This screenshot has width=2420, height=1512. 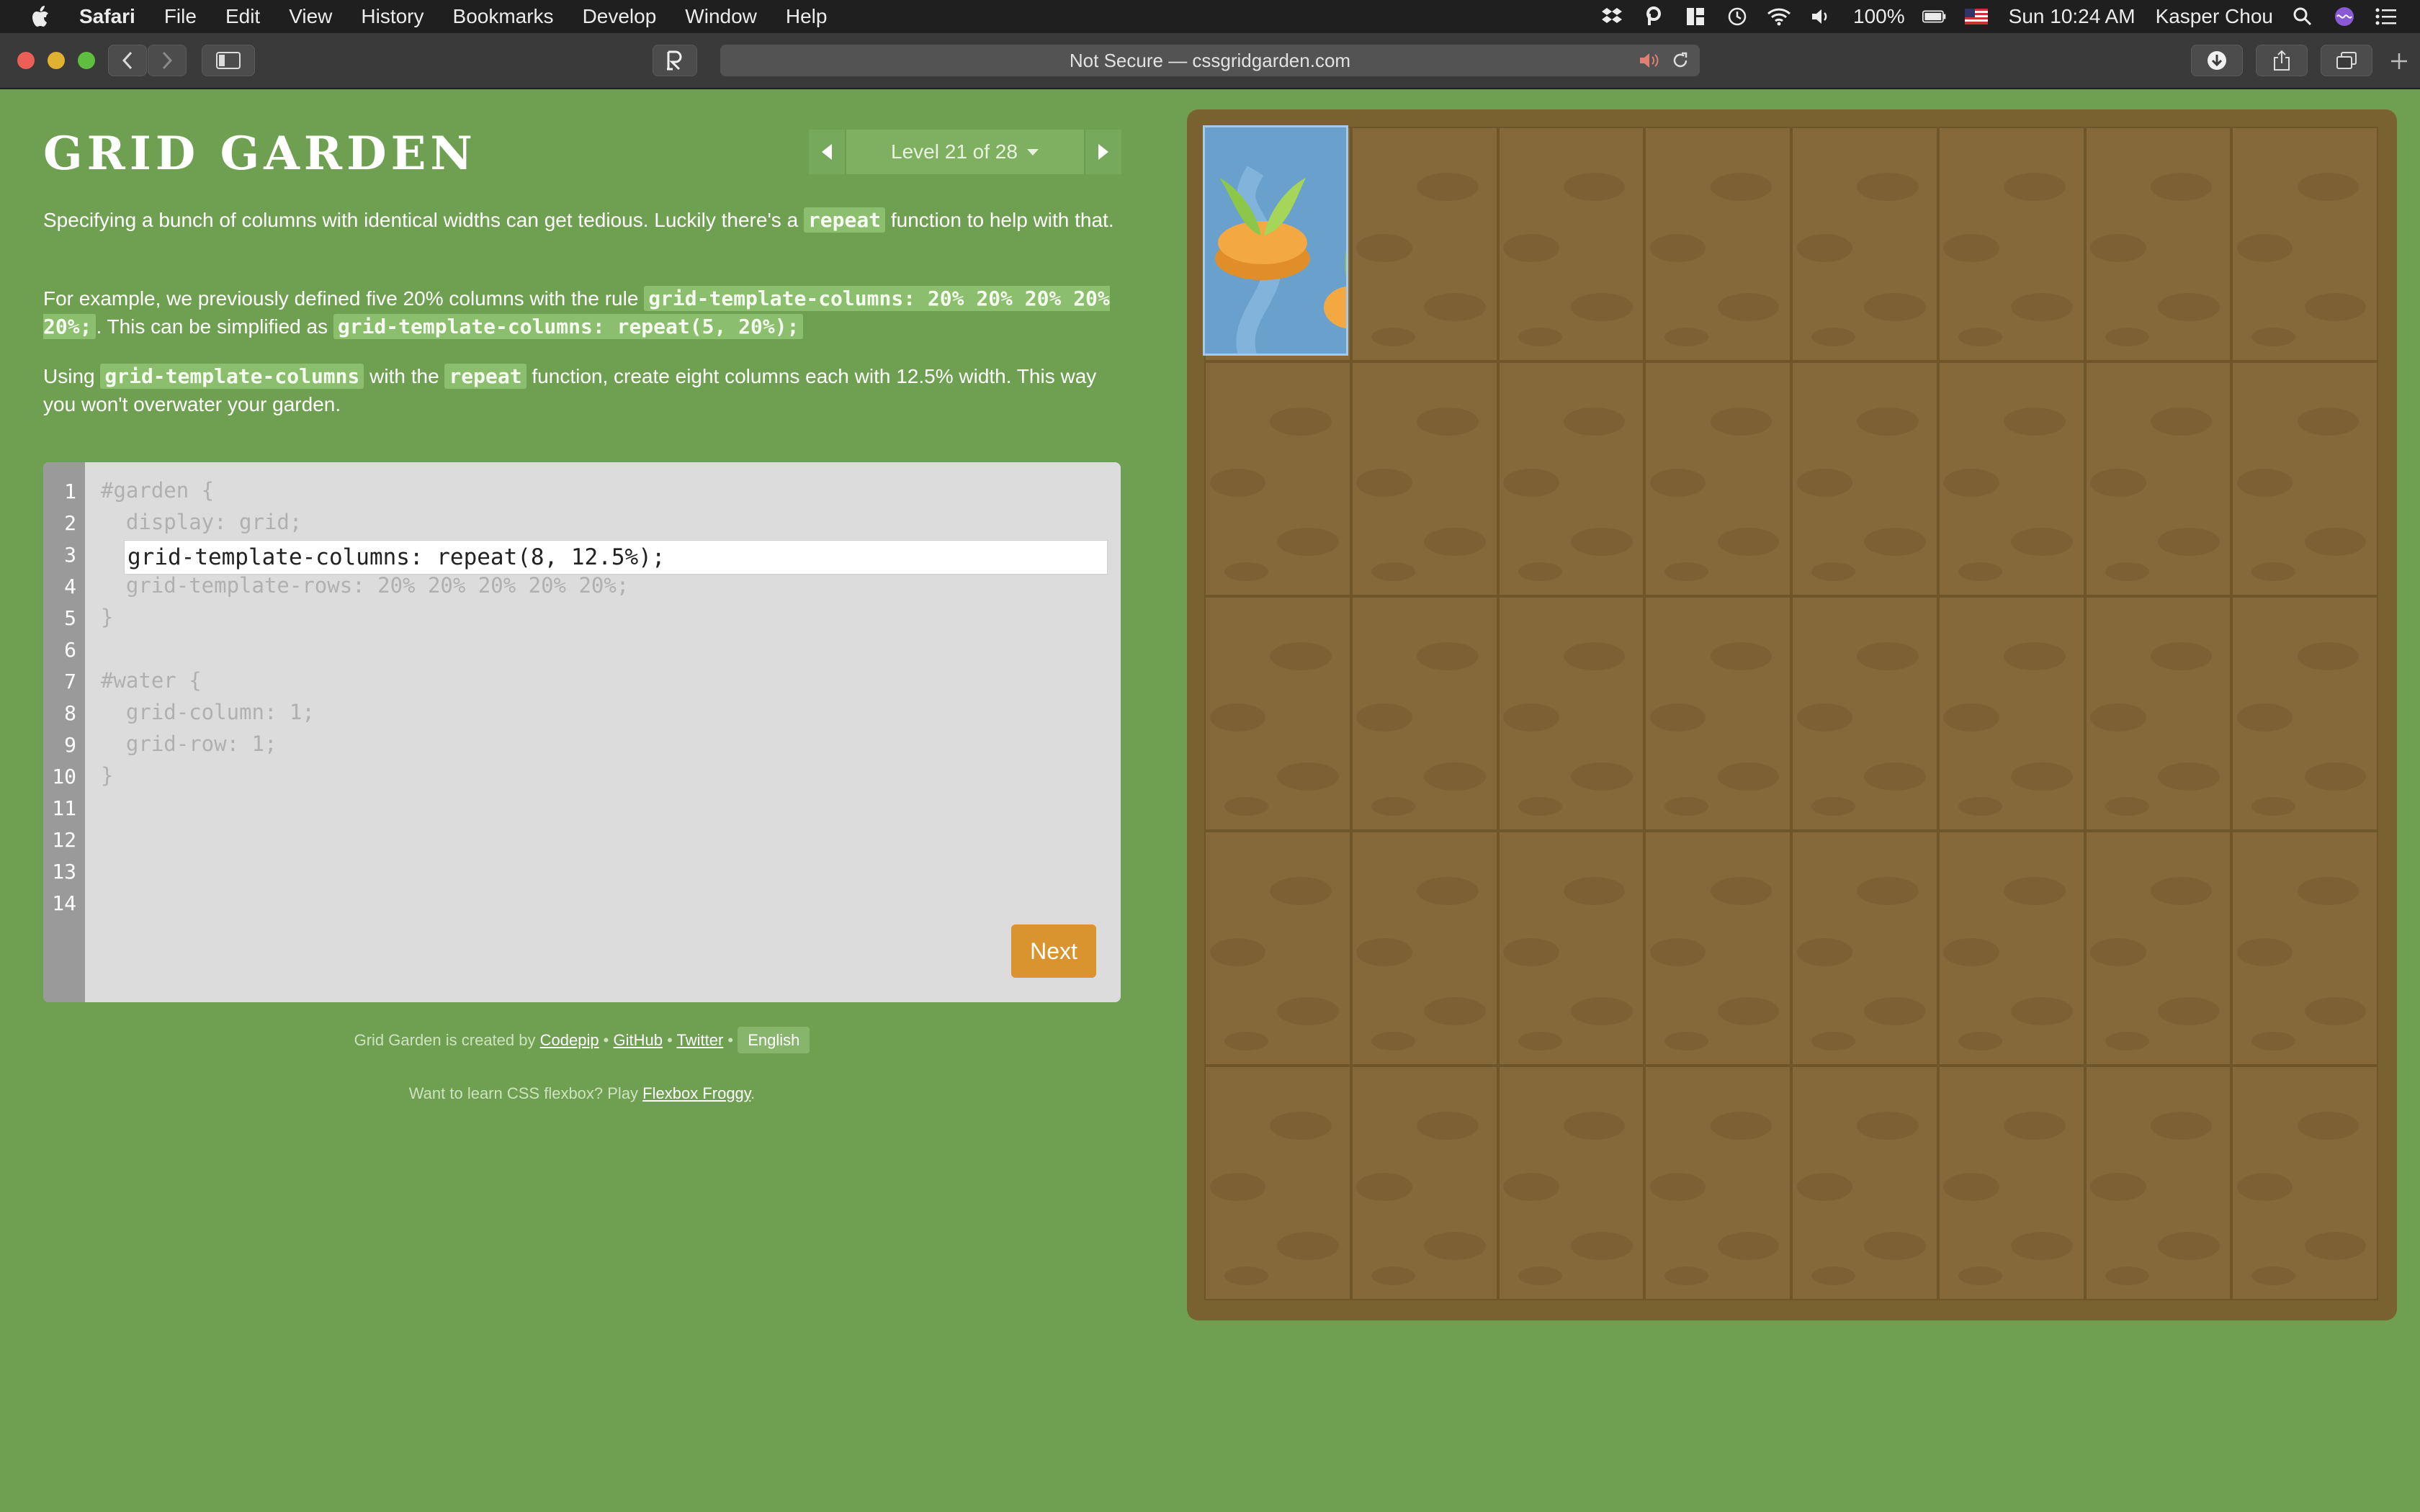 I want to click on download-icon, so click(x=2217, y=60).